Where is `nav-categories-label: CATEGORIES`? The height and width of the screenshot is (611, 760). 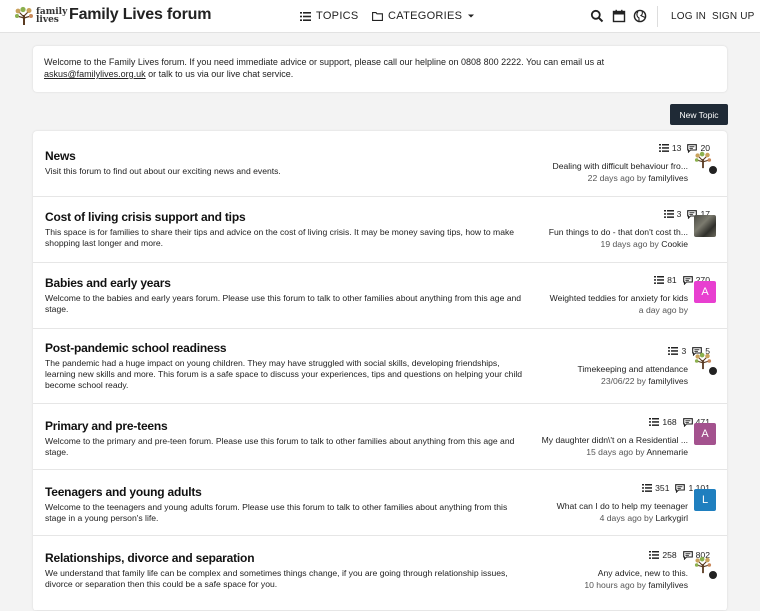 nav-categories-label: CATEGORIES is located at coordinates (425, 16).